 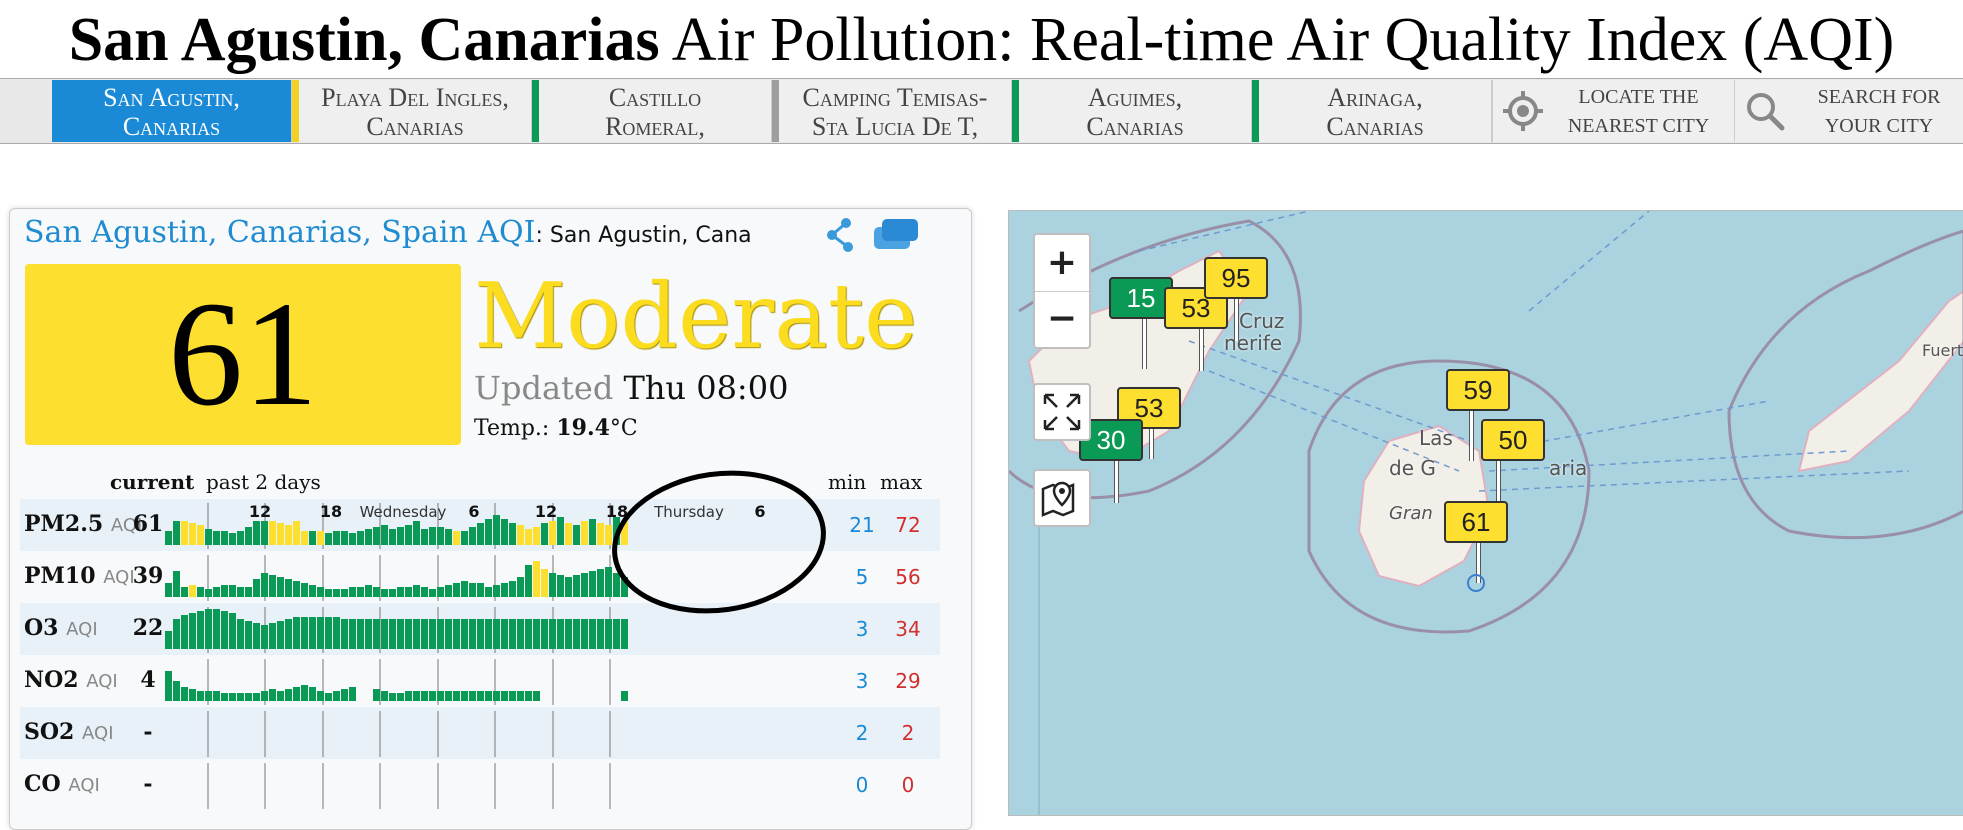 I want to click on zoom-out-button: −, so click(x=1062, y=319).